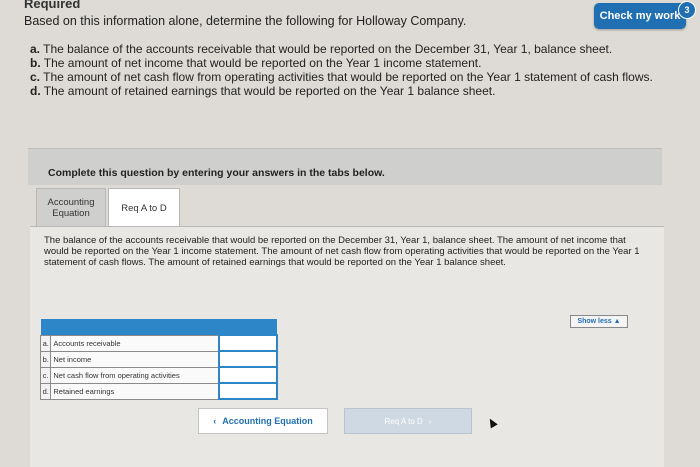  What do you see at coordinates (45, 391) in the screenshot?
I see `row-letter: d.` at bounding box center [45, 391].